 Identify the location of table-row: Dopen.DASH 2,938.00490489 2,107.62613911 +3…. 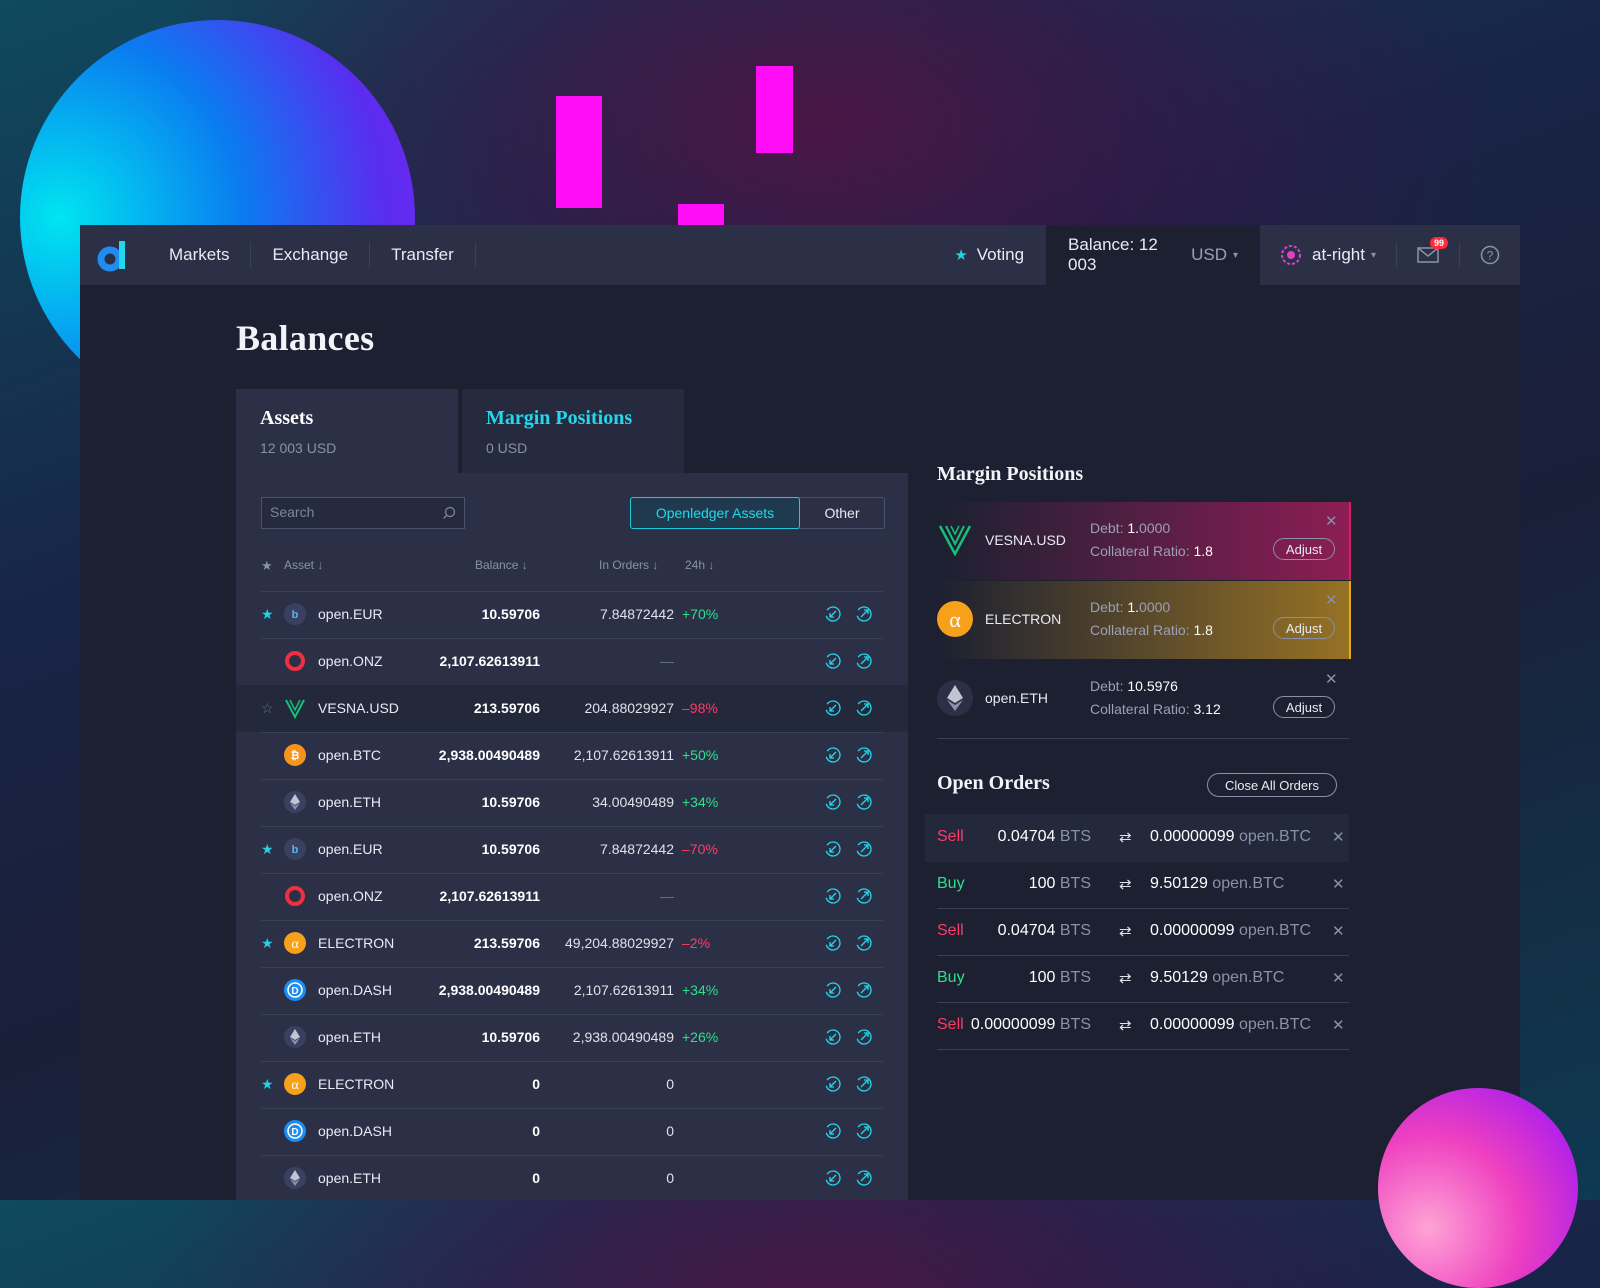
(572, 990).